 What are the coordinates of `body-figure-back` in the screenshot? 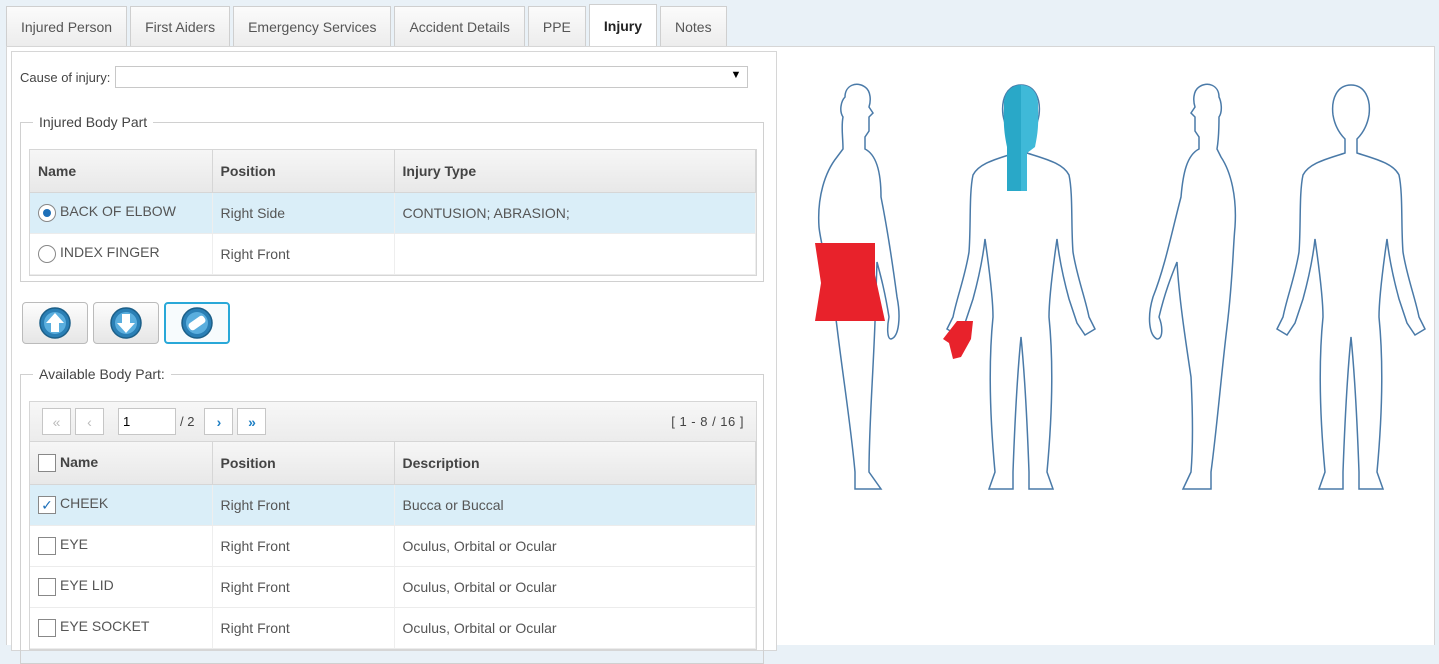 It's located at (1351, 287).